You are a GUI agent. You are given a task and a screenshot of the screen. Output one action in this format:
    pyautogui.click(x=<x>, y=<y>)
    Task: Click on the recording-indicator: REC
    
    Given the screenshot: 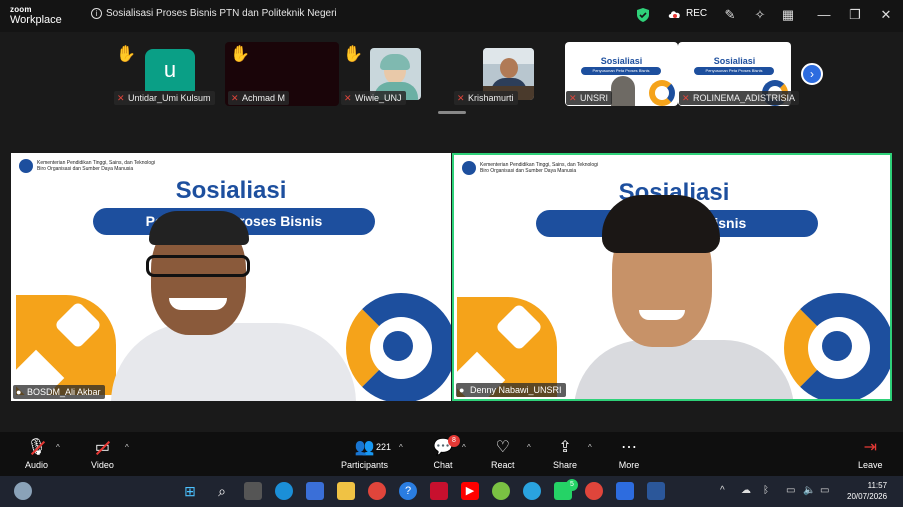 What is the action you would take?
    pyautogui.click(x=687, y=13)
    